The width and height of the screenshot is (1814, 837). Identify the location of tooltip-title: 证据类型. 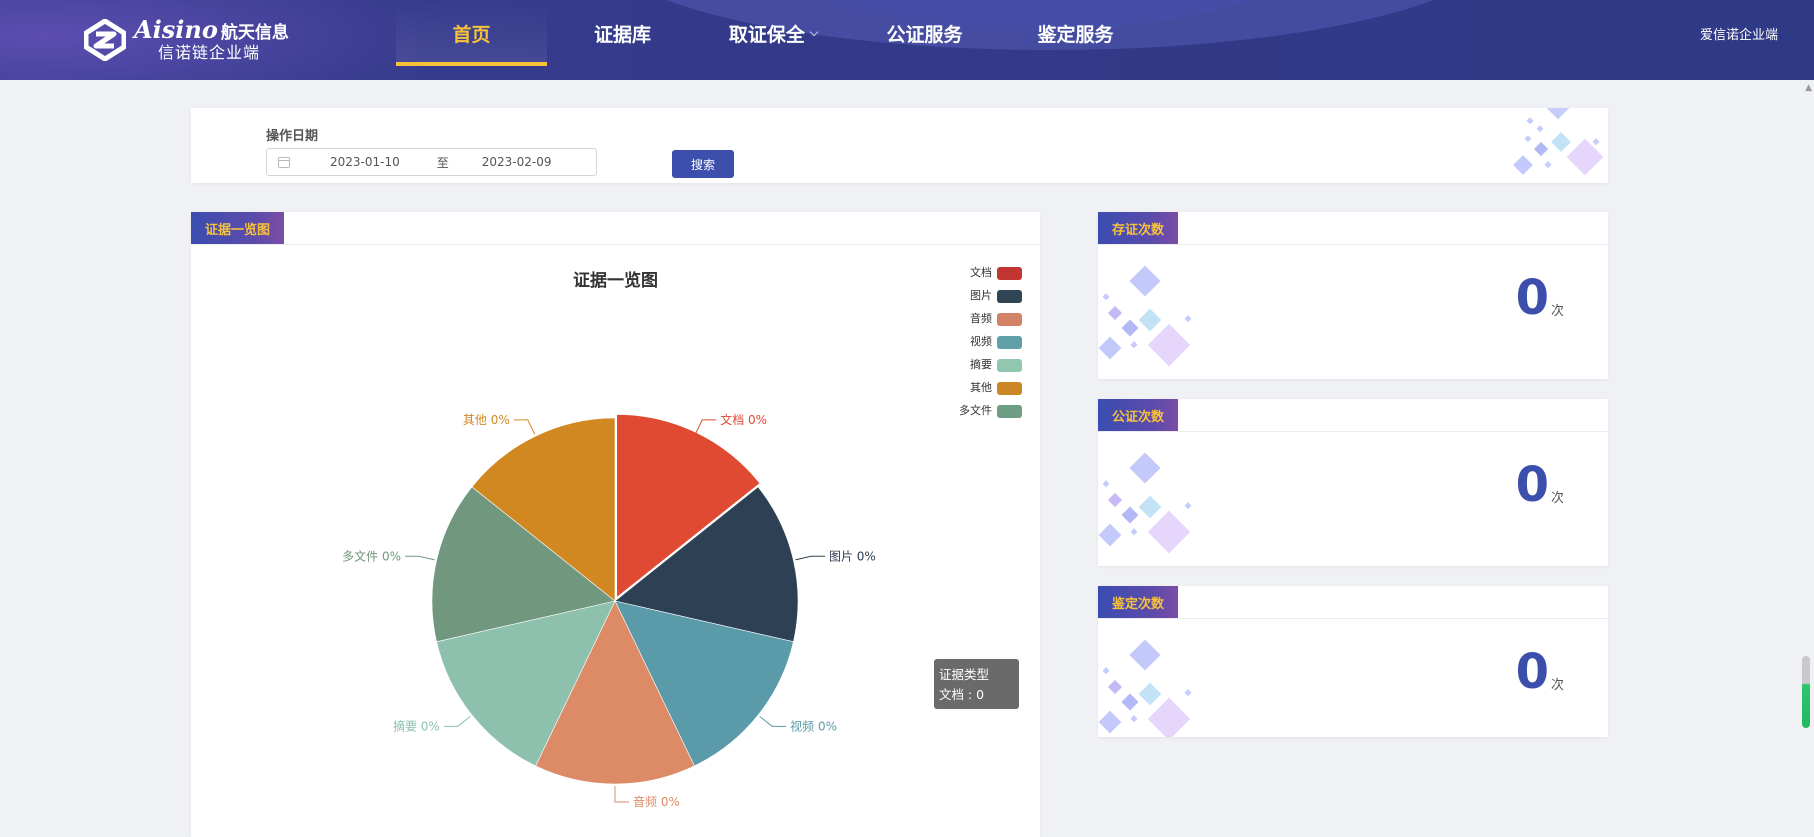
(964, 674).